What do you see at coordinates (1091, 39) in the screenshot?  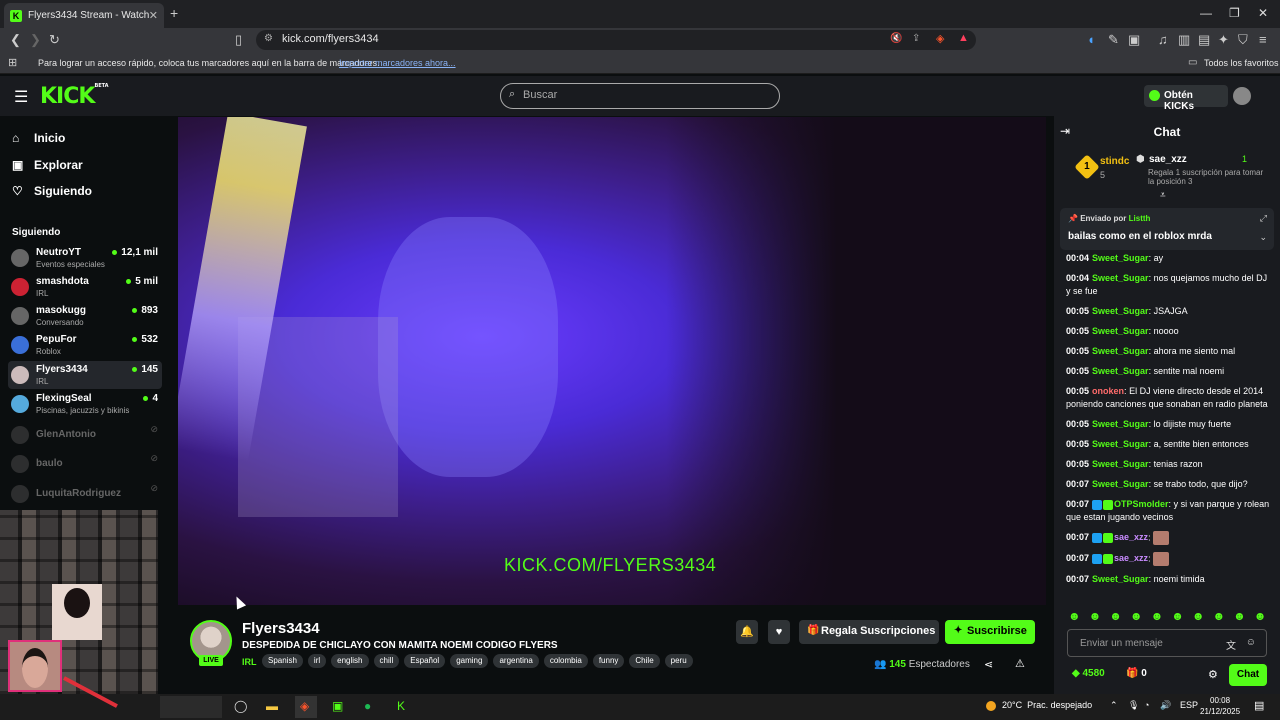 I see `audio-icon: ◖` at bounding box center [1091, 39].